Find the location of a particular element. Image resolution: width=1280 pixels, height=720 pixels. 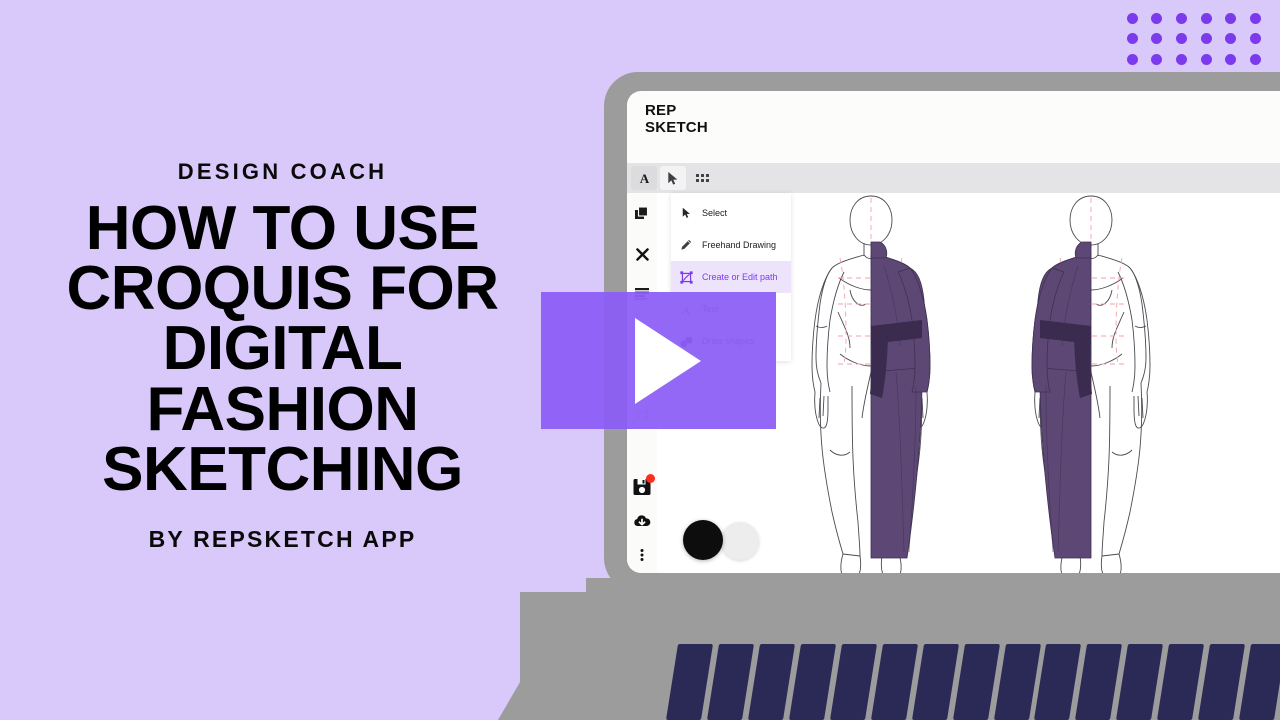

duplicate-tool-button is located at coordinates (642, 214).